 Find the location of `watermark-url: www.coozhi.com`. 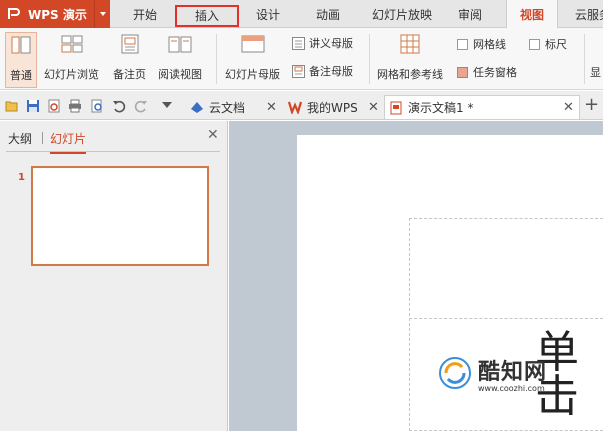

watermark-url: www.coozhi.com is located at coordinates (511, 388).